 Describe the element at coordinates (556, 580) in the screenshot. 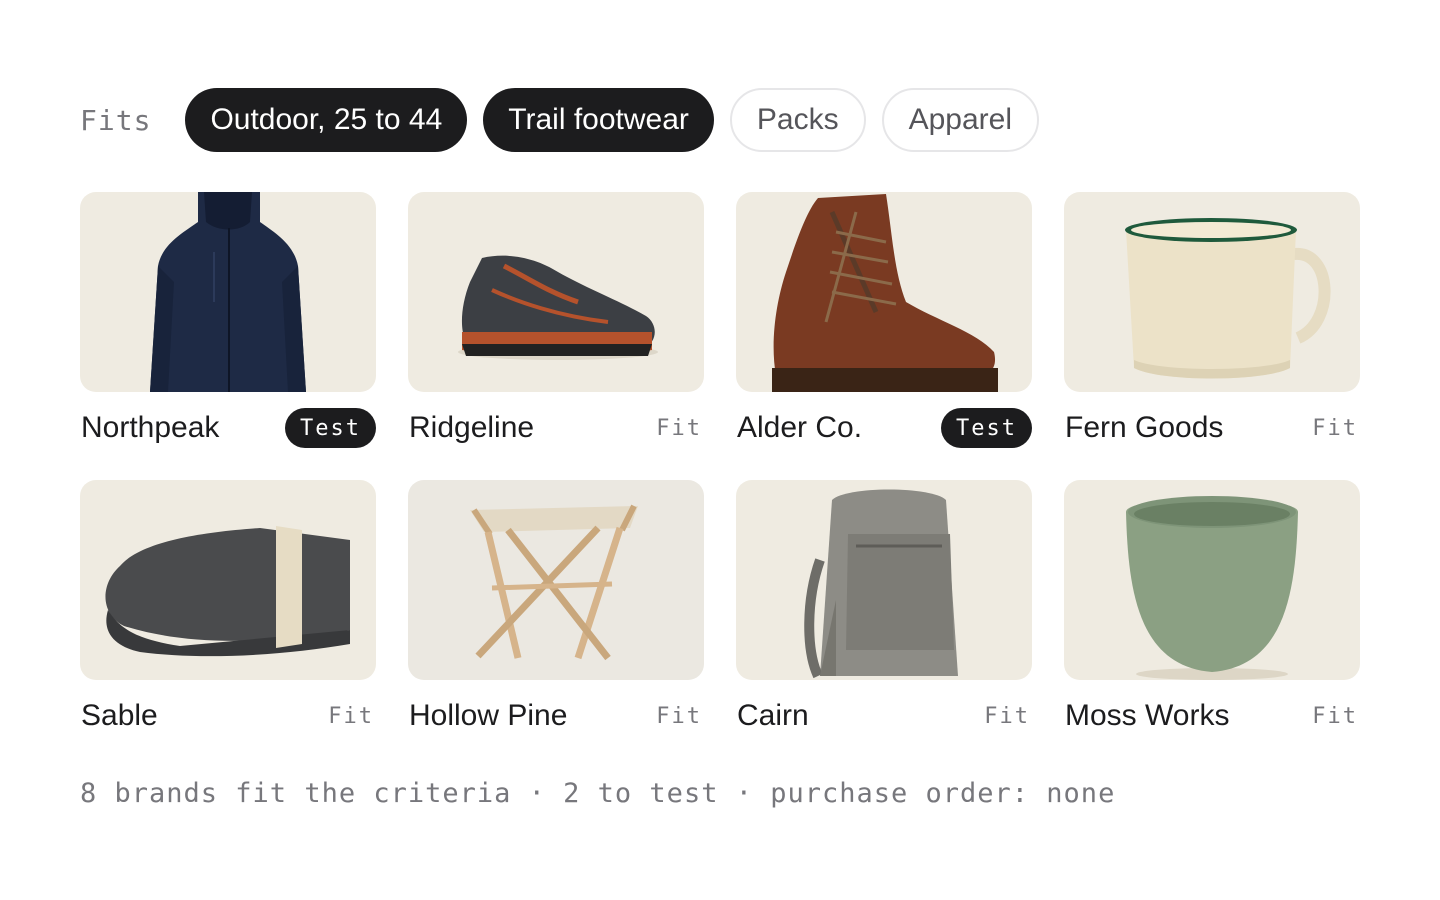

I see `brand-image-stool` at that location.